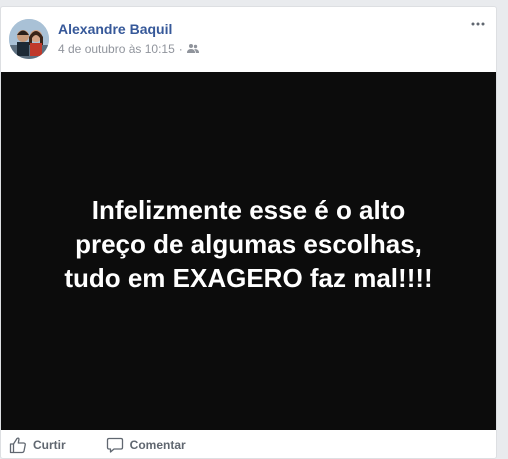 The width and height of the screenshot is (508, 459). I want to click on avatar, so click(29, 39).